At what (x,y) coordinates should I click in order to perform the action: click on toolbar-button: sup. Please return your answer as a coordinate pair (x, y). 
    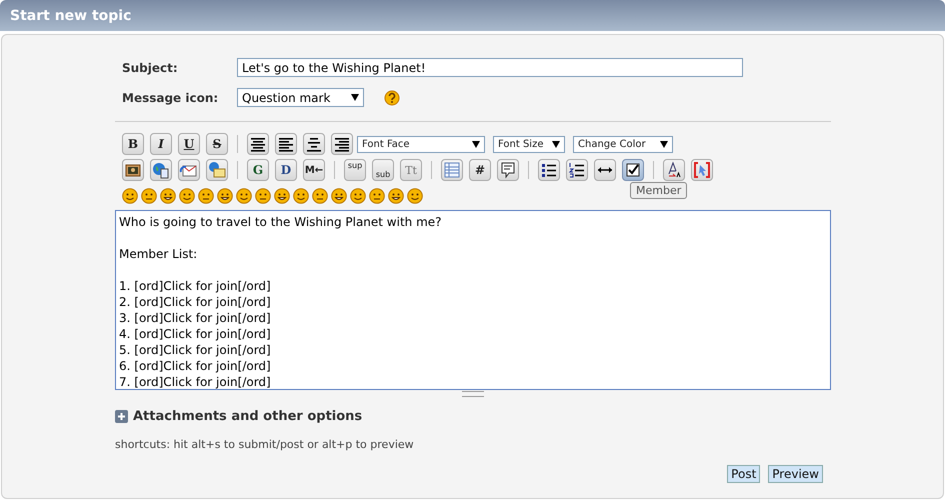
    Looking at the image, I should click on (355, 170).